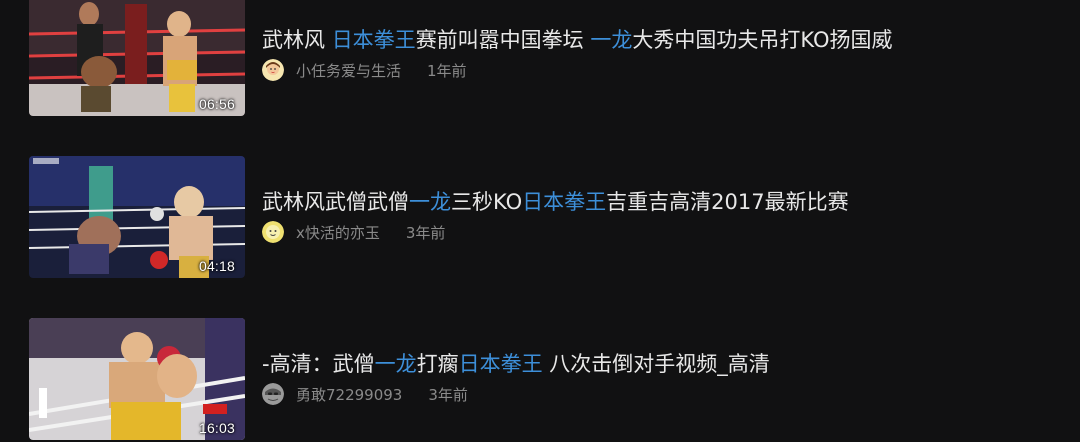 The height and width of the screenshot is (442, 1080). Describe the element at coordinates (762, 40) in the screenshot. I see `title-text-segment: 大秀中国功夫吊打KO扬国威` at that location.